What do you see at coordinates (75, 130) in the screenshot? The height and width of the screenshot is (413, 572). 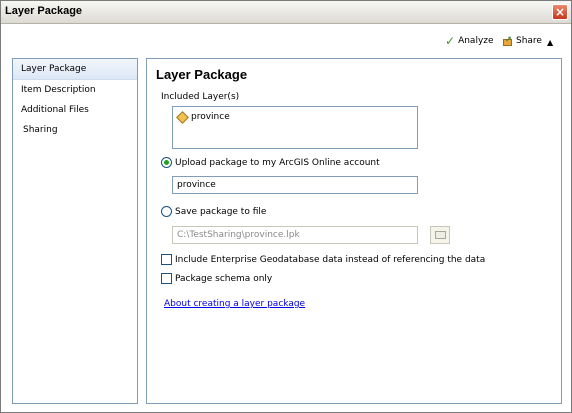 I see `sidebar-item-sharing: Sharing` at bounding box center [75, 130].